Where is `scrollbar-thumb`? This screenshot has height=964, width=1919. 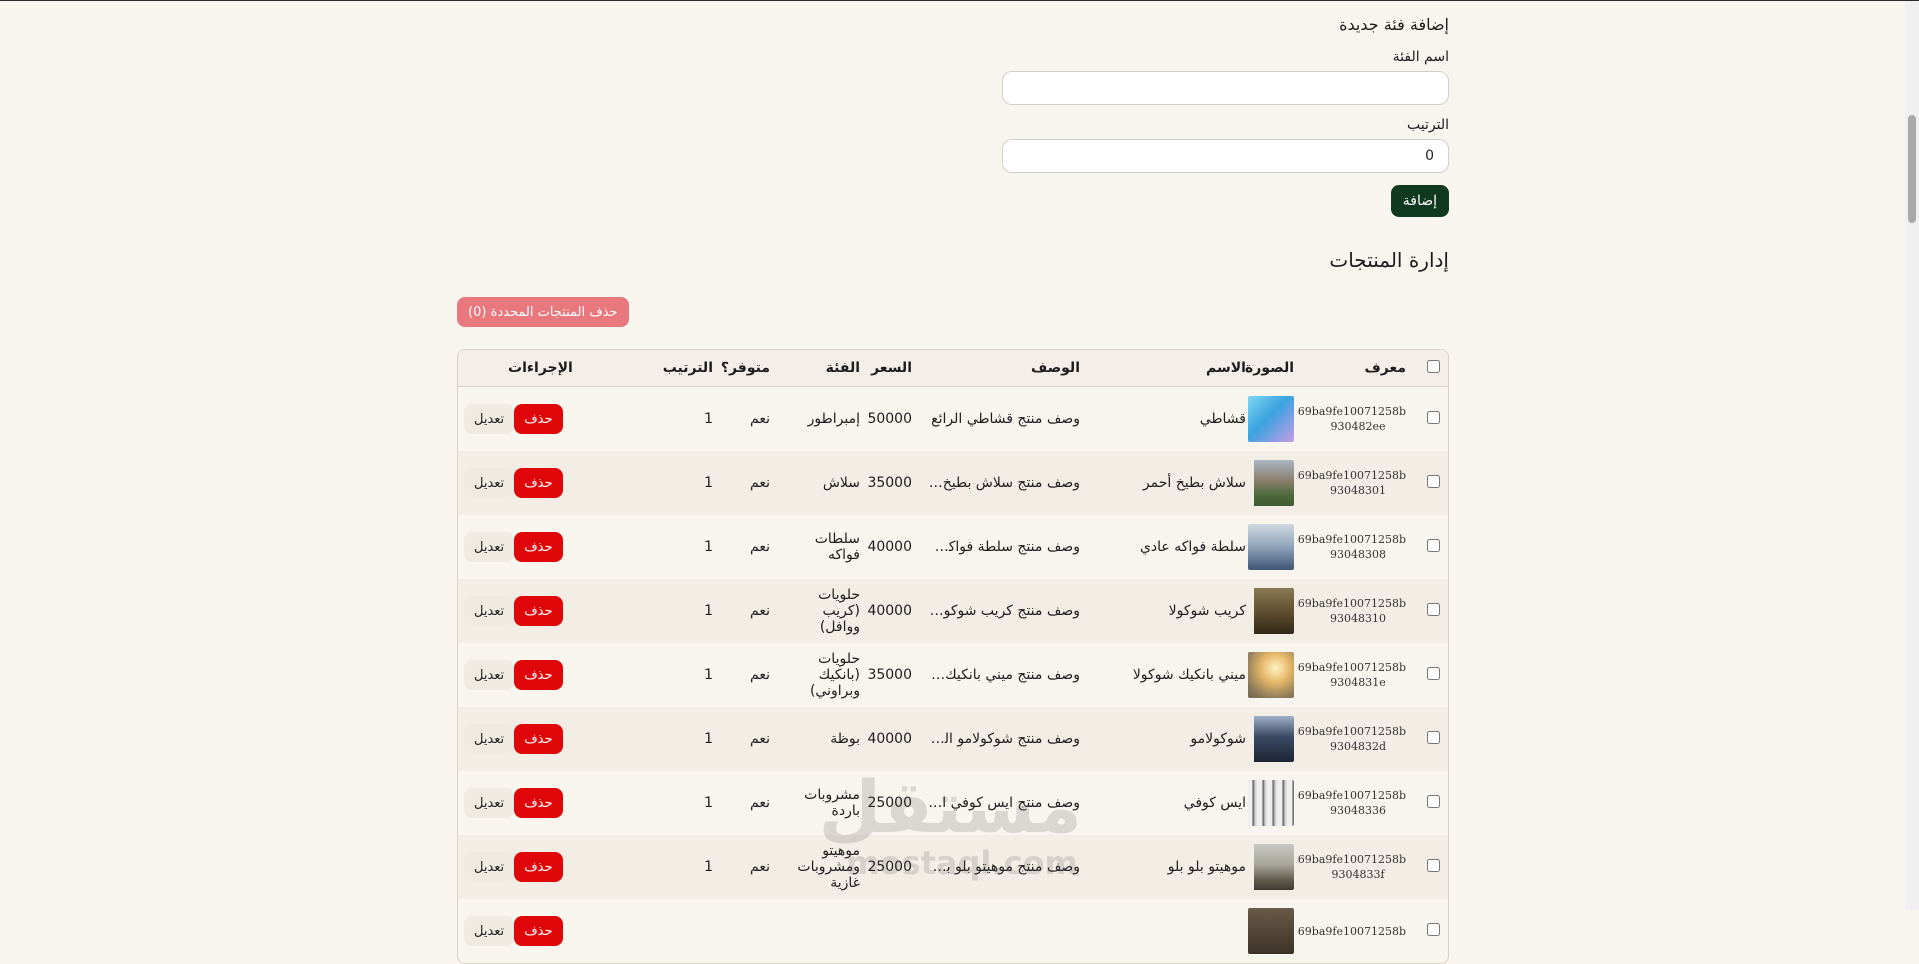
scrollbar-thumb is located at coordinates (1912, 169).